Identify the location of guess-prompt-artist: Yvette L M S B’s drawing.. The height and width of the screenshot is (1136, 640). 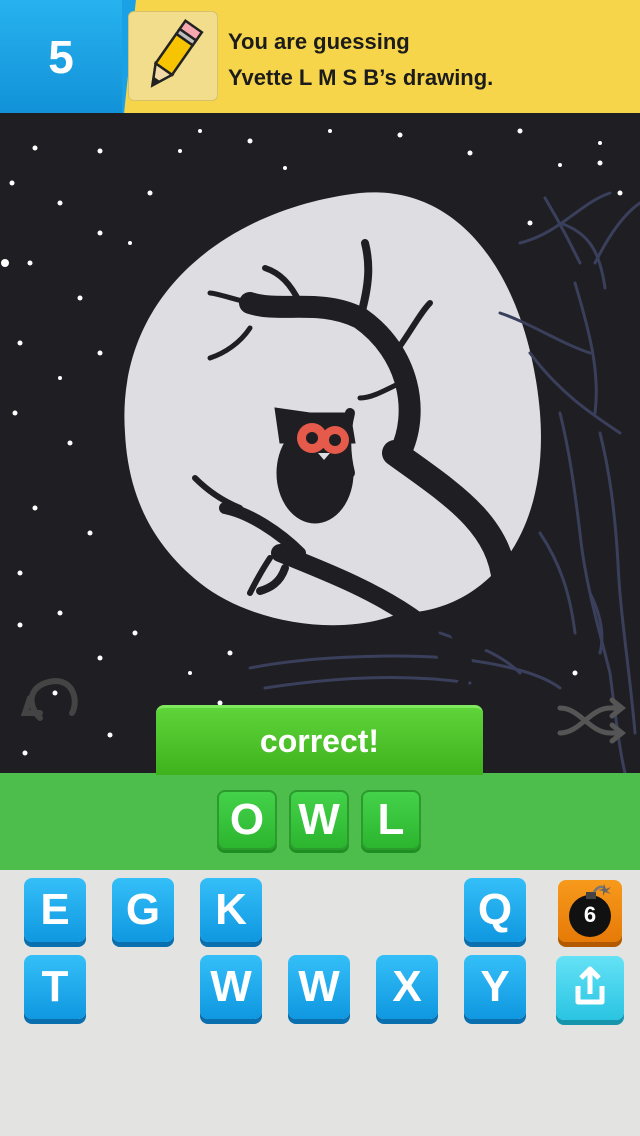
(361, 77).